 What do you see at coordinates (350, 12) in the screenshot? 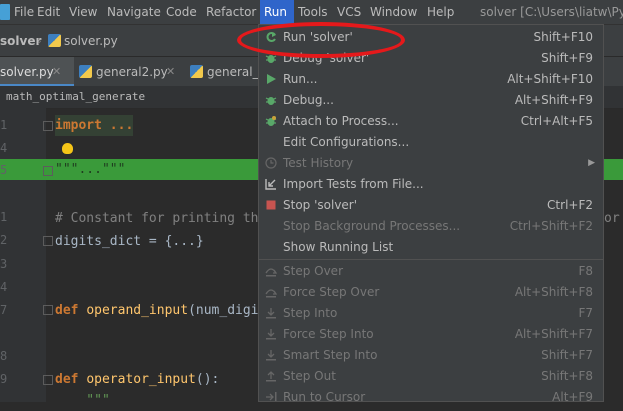
I see `menu-vcs: VCS` at bounding box center [350, 12].